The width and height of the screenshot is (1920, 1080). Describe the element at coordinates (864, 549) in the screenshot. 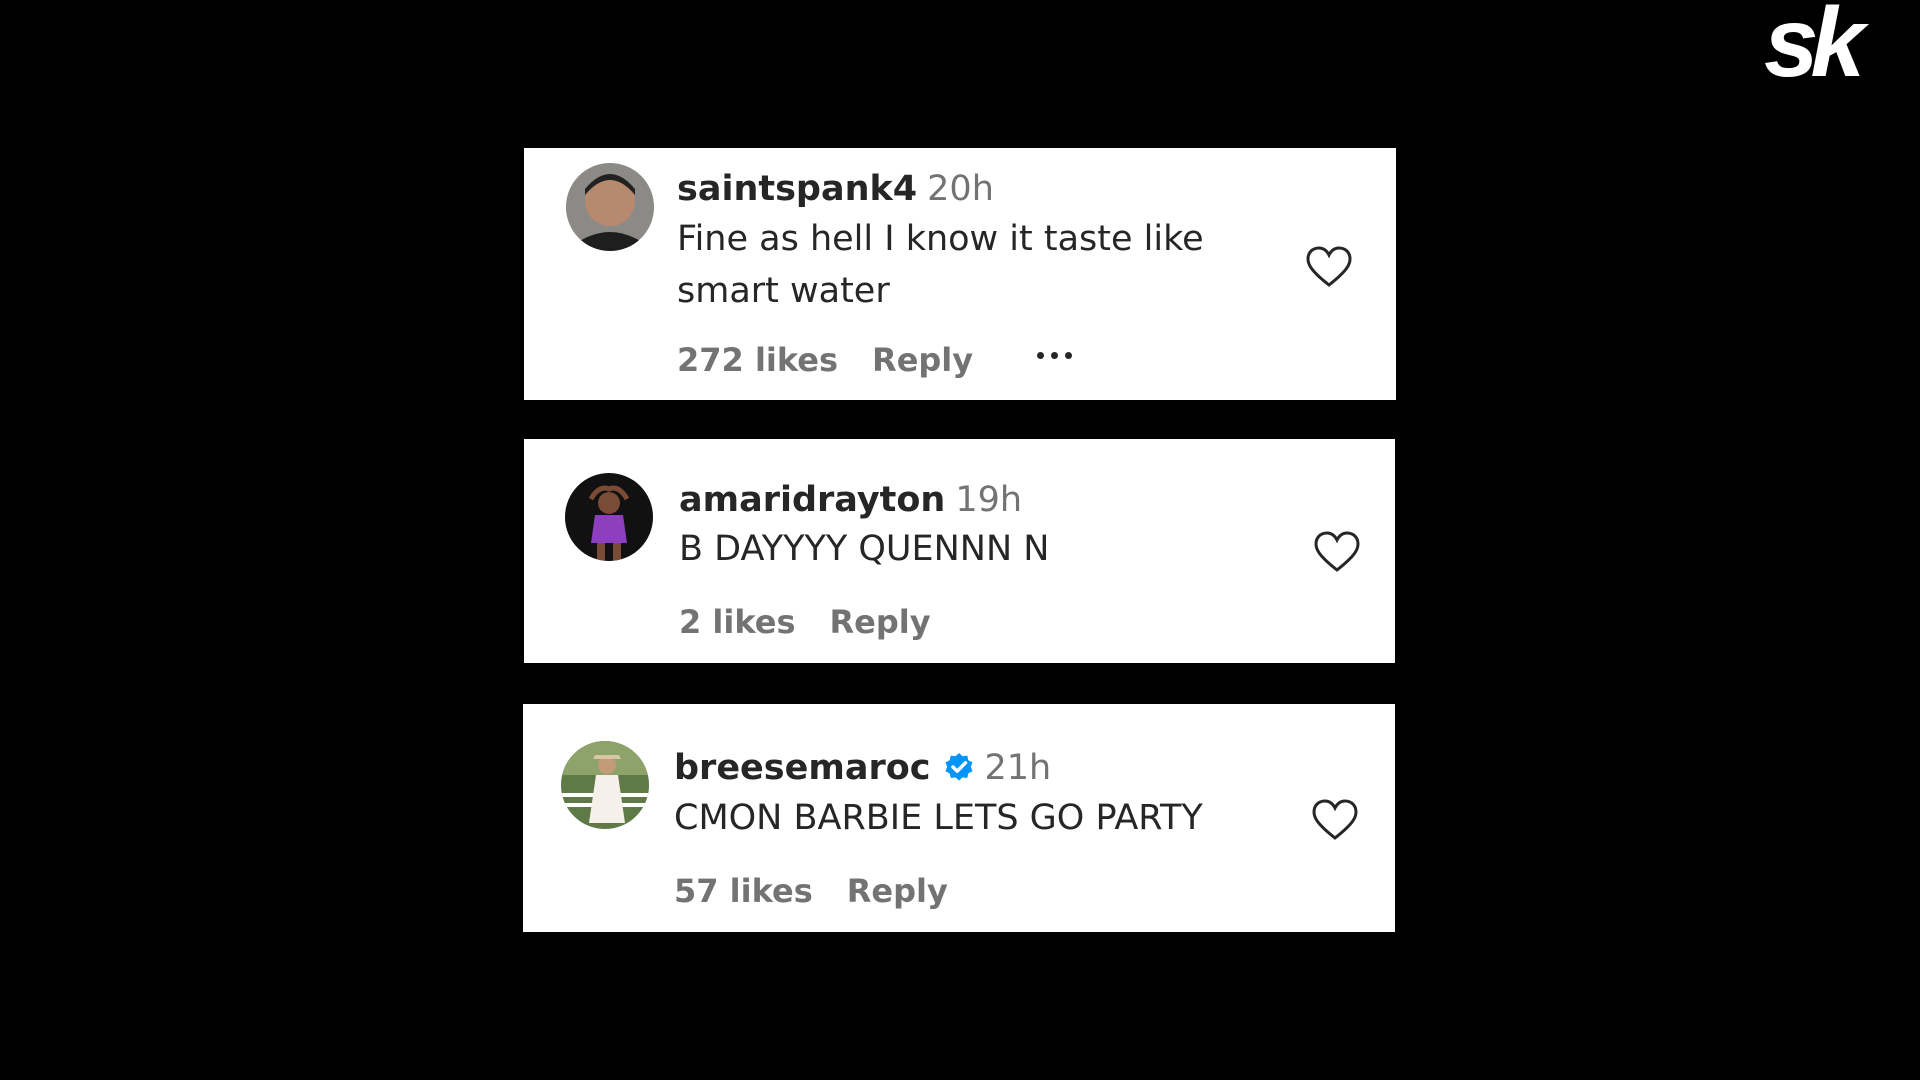

I see `comment-line: B DAYYYY QUENNN N` at that location.